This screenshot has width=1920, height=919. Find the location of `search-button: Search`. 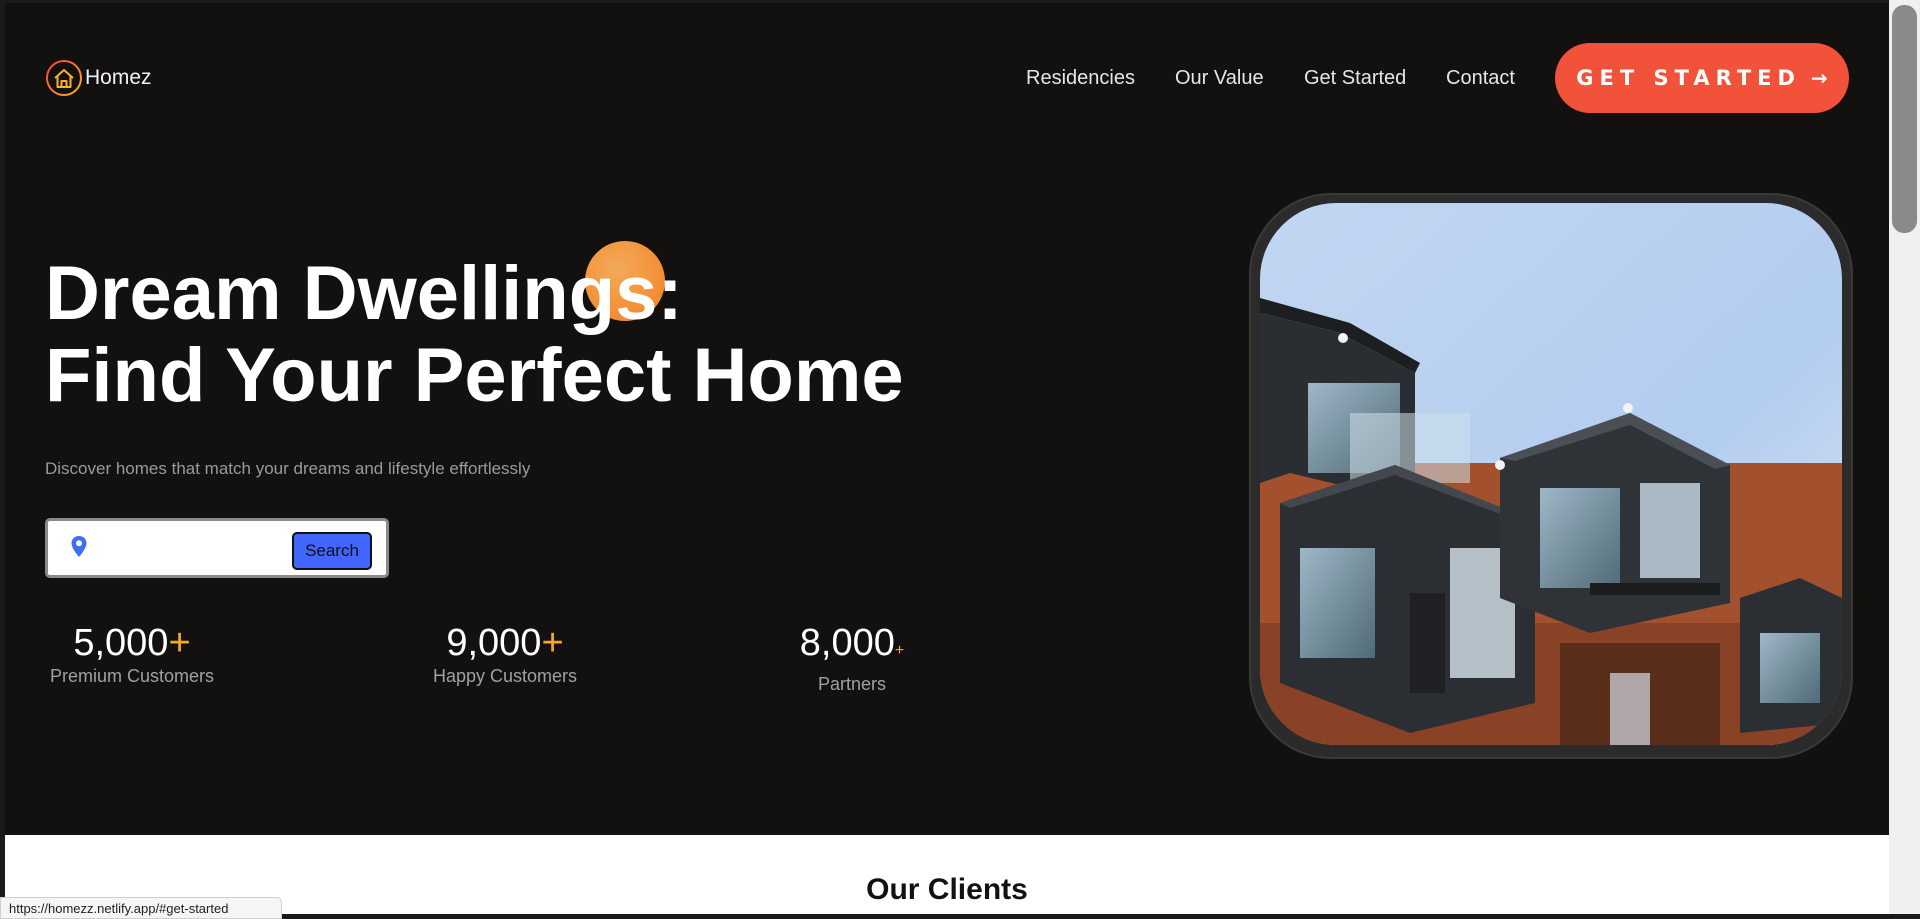

search-button: Search is located at coordinates (332, 551).